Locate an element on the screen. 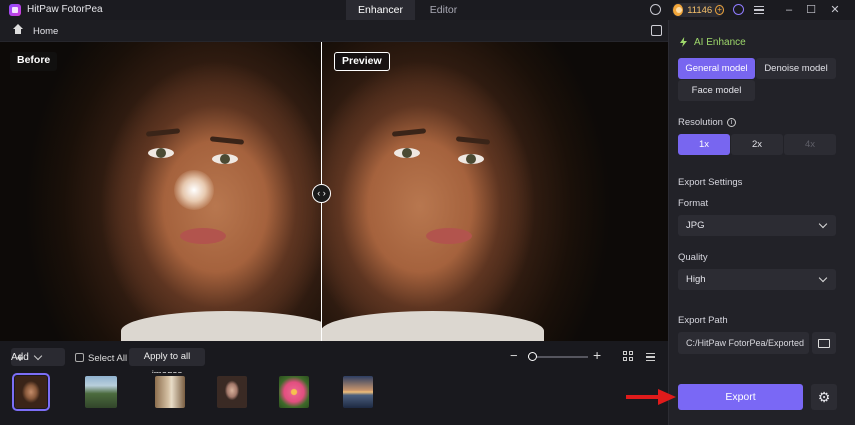 The image size is (855, 425). add-button: + Add is located at coordinates (38, 357).